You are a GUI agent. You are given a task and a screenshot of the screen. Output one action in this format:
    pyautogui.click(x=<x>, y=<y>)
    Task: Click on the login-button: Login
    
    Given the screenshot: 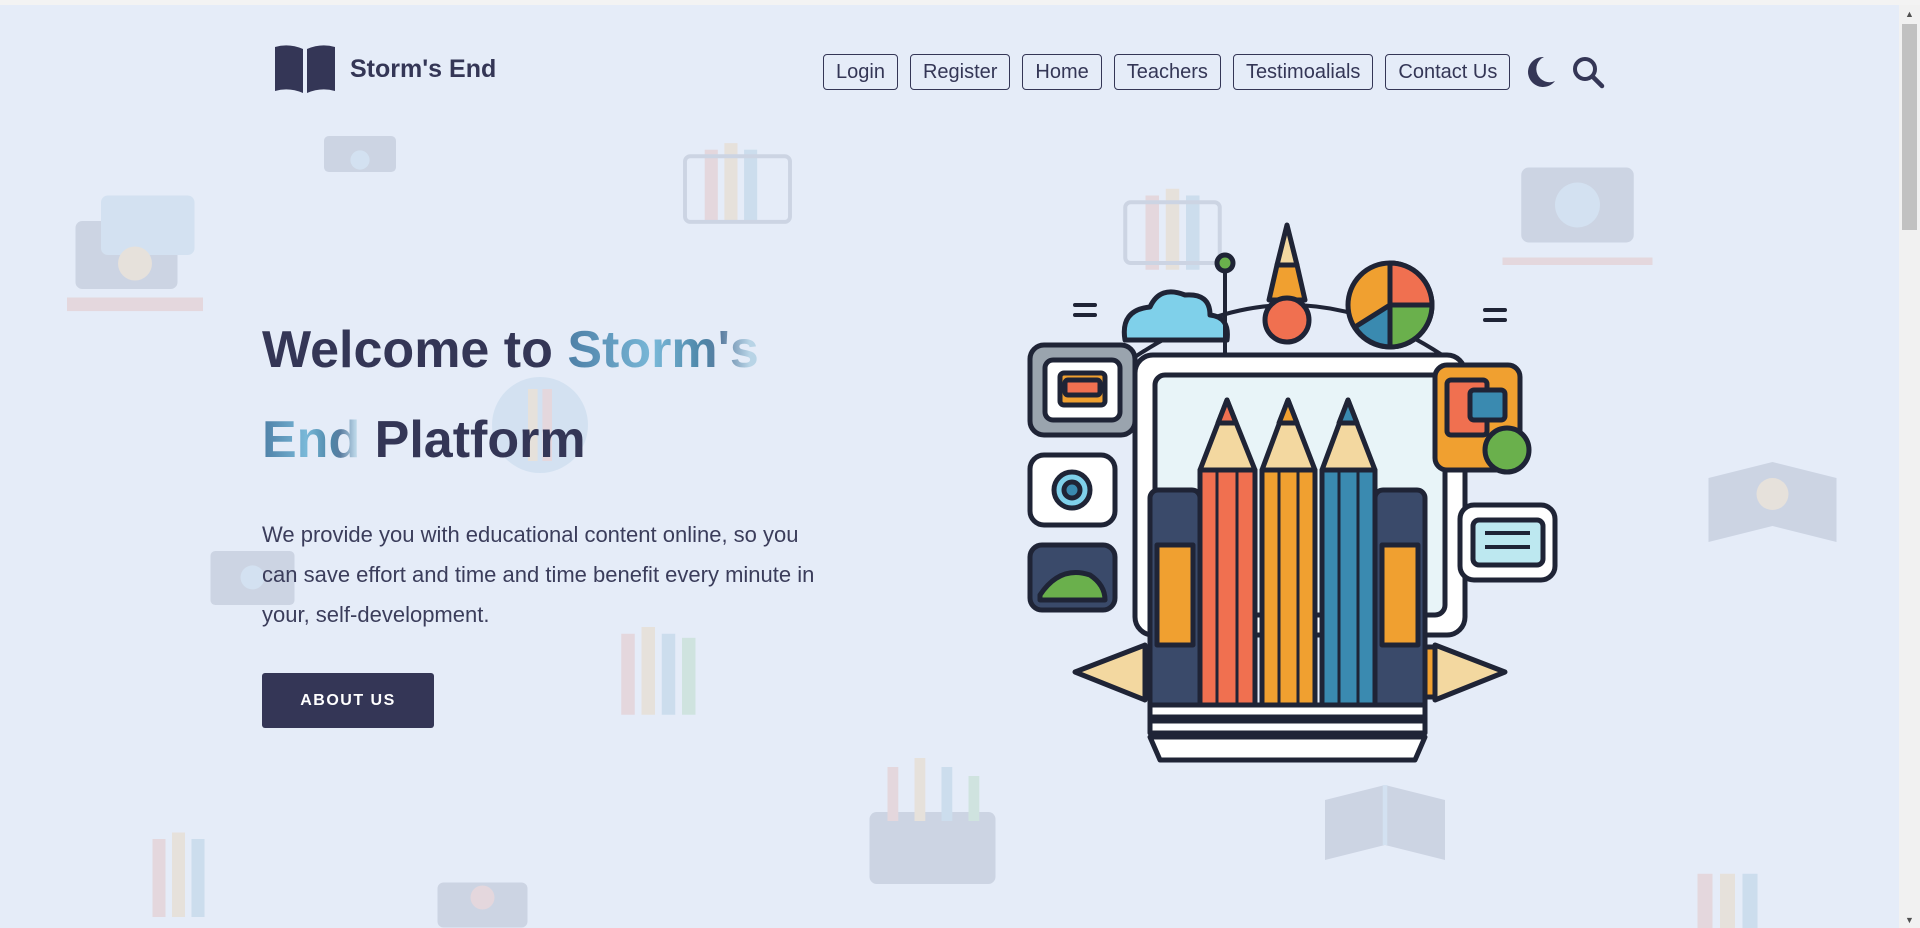 What is the action you would take?
    pyautogui.click(x=860, y=72)
    